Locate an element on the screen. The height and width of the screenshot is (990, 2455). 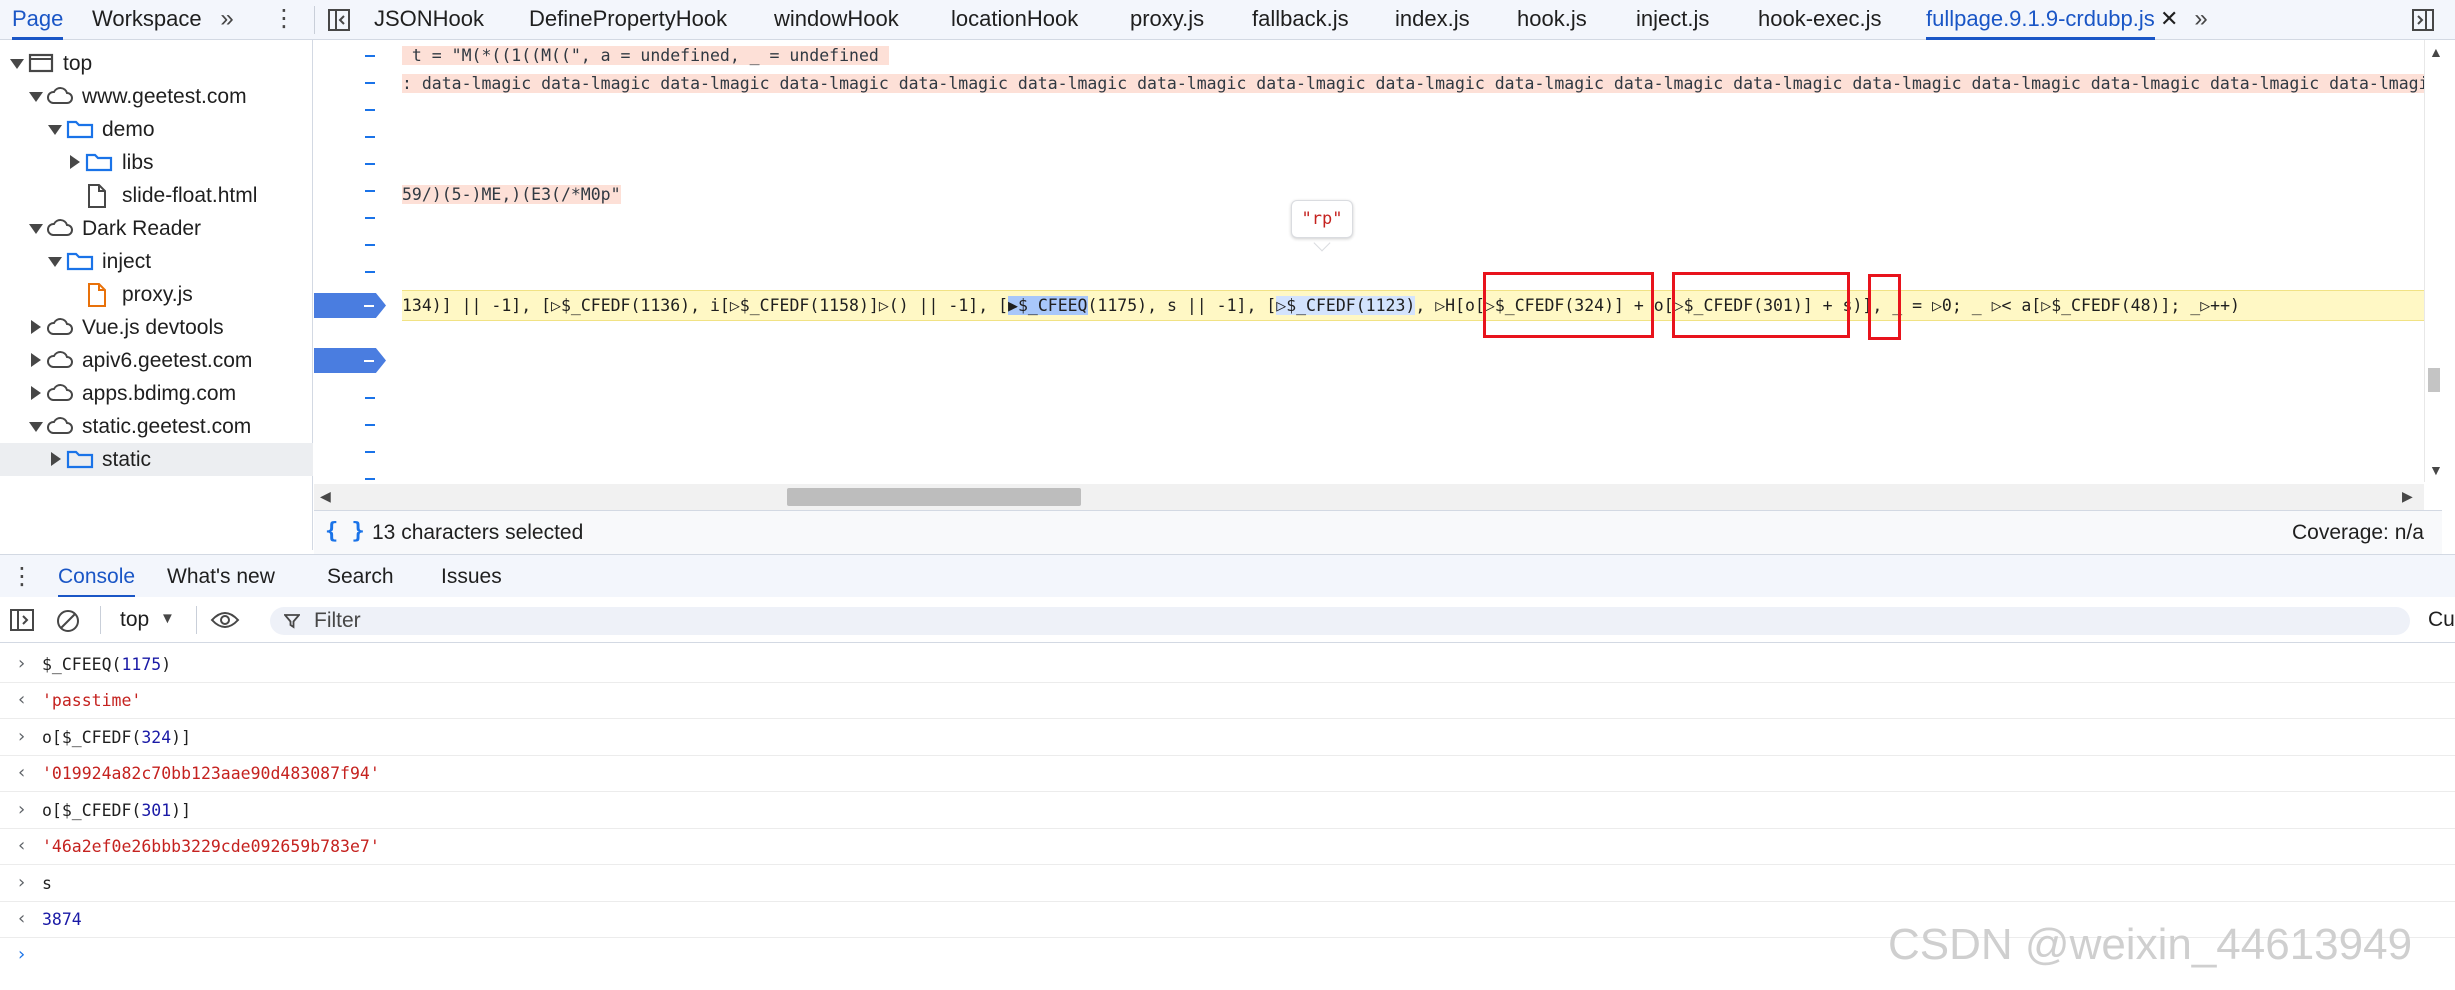
file-tab: fallback.js is located at coordinates (1300, 20).